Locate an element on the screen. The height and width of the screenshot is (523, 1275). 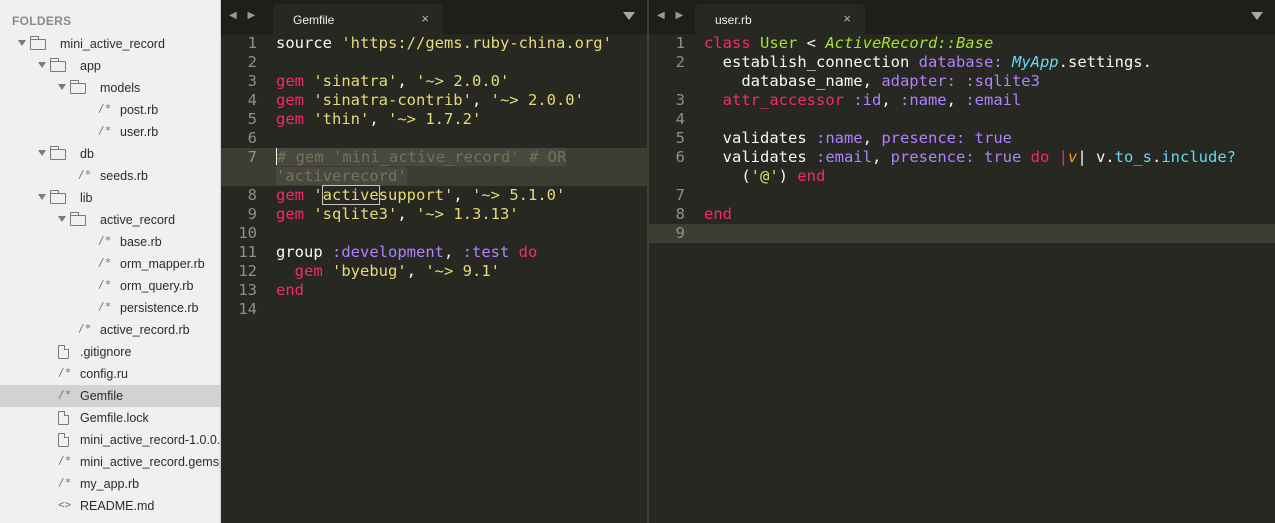
code-line: 7 is located at coordinates (680, 195).